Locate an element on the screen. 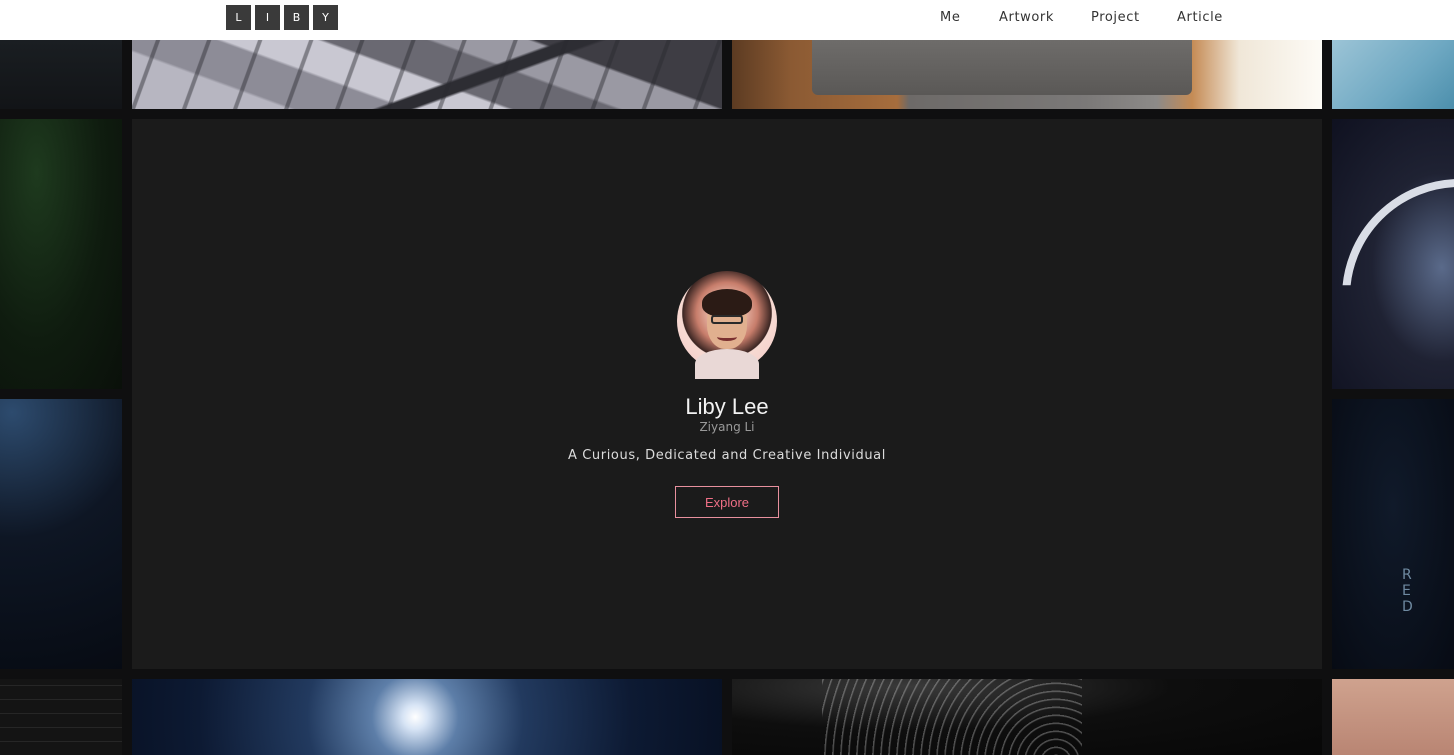 Image resolution: width=1454 pixels, height=755 pixels. profile-name: Liby Lee is located at coordinates (727, 406).